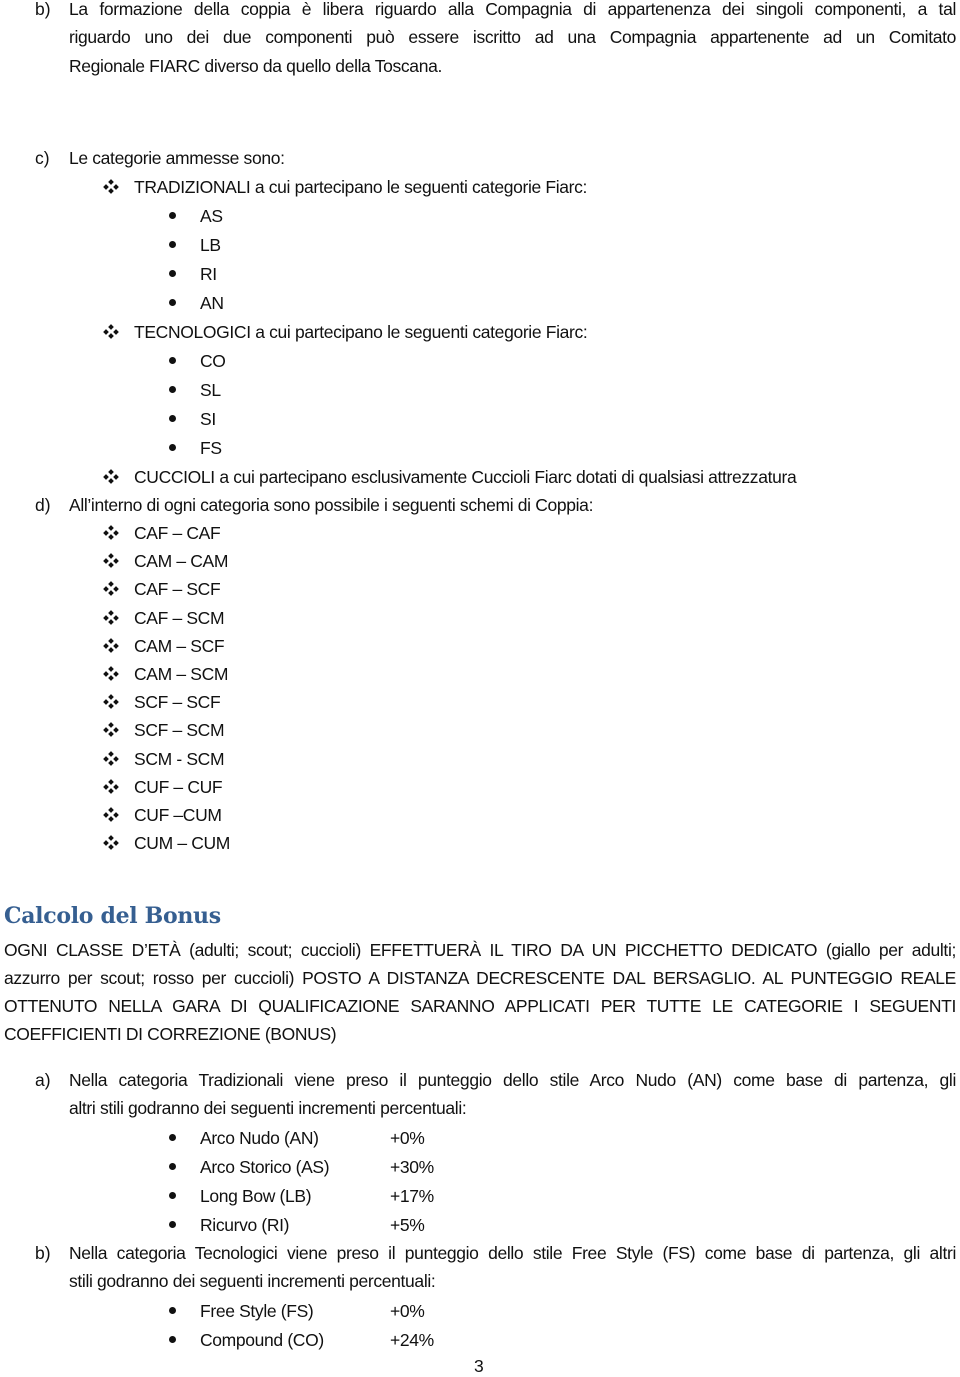 Image resolution: width=960 pixels, height=1377 pixels. Describe the element at coordinates (179, 646) in the screenshot. I see `pair-scheme-item: CAM – SCF` at that location.